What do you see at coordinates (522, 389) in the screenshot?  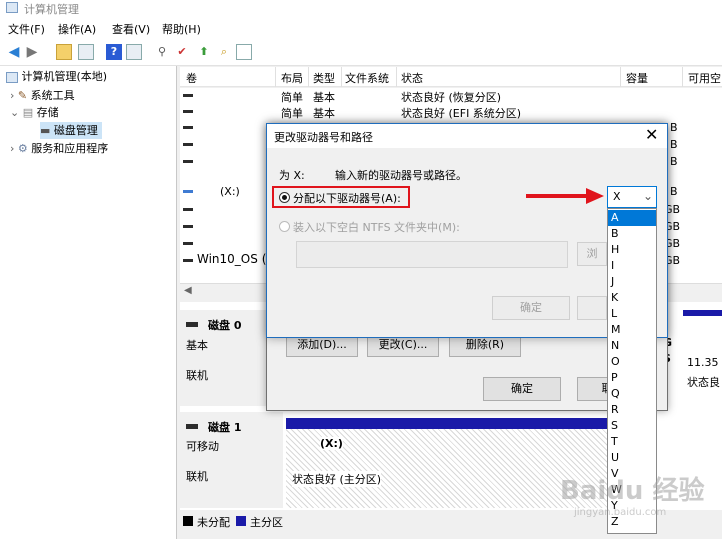 I see `ok-button: 确定` at bounding box center [522, 389].